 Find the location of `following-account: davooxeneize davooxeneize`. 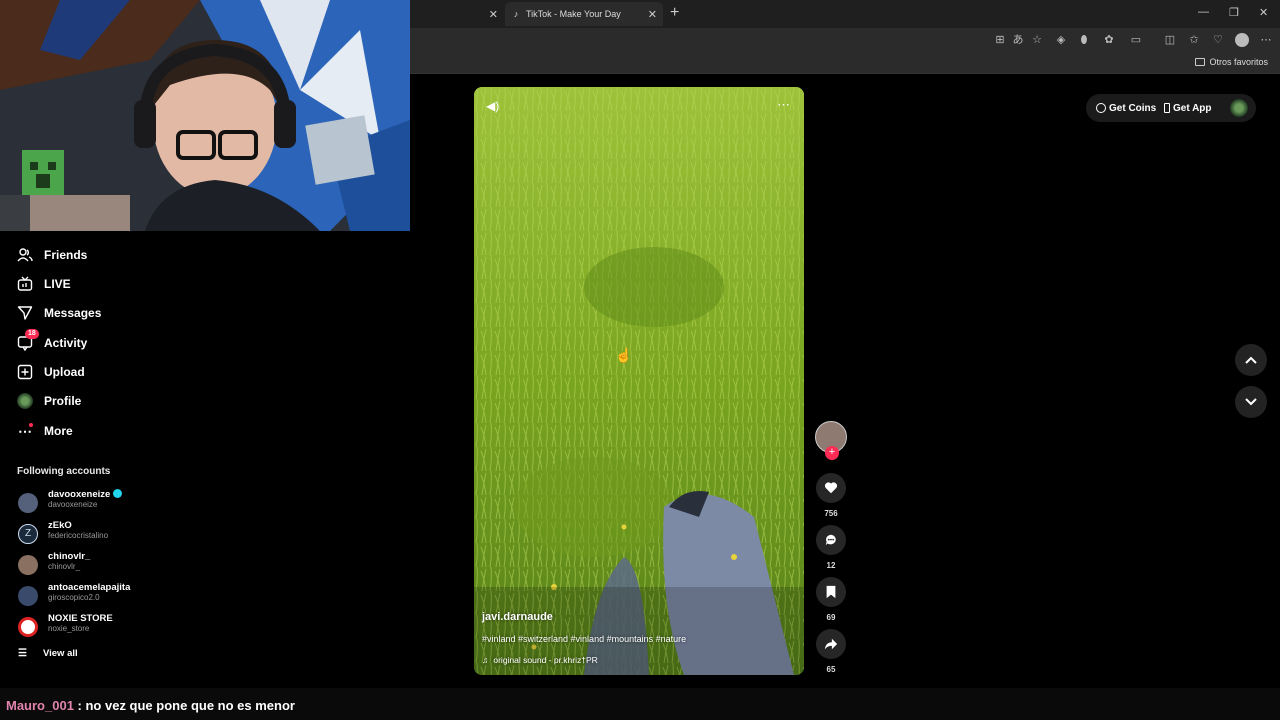

following-account: davooxeneize davooxeneize is located at coordinates (118, 503).